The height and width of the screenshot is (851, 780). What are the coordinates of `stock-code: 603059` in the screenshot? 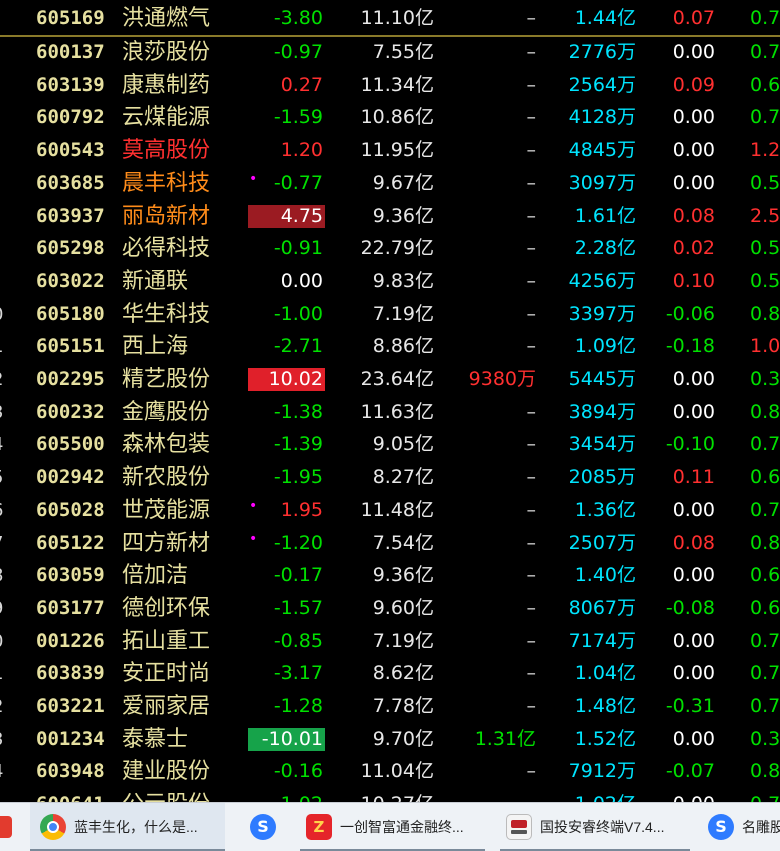 It's located at (70, 575).